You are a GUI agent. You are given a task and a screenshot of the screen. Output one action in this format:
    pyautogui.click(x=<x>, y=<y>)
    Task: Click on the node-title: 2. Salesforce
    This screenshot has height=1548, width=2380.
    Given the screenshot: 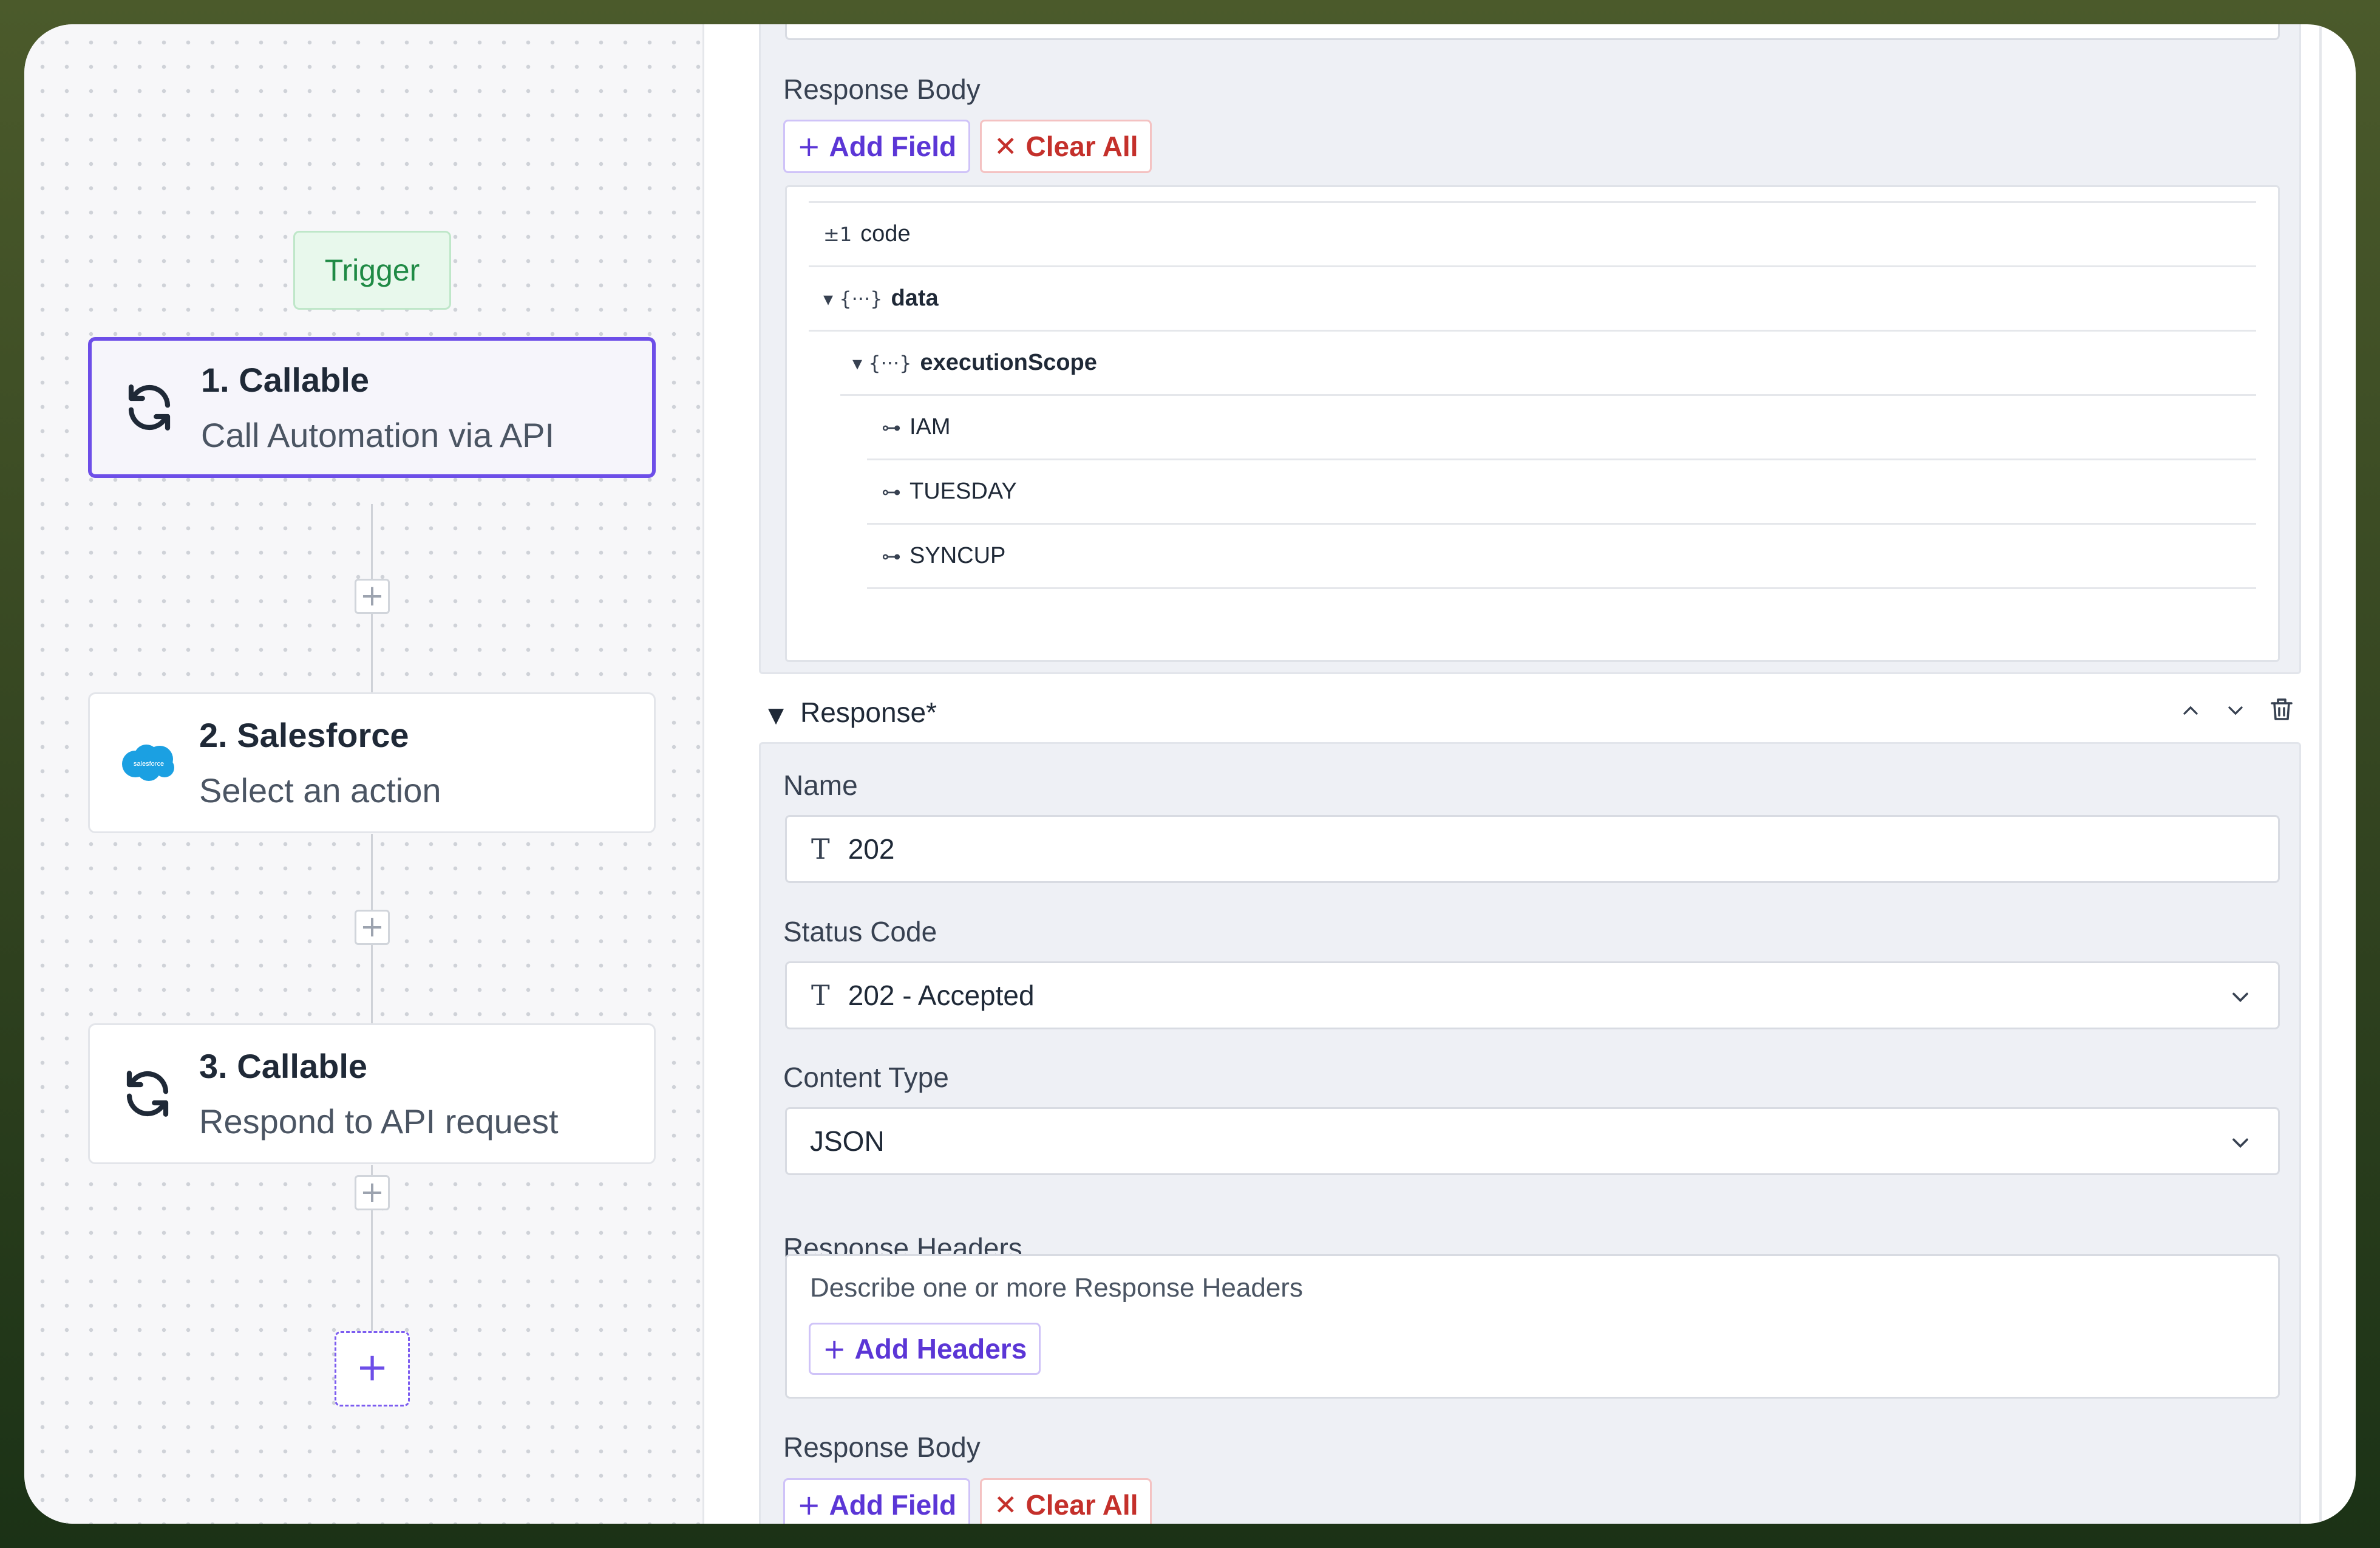 What is the action you would take?
    pyautogui.click(x=304, y=735)
    